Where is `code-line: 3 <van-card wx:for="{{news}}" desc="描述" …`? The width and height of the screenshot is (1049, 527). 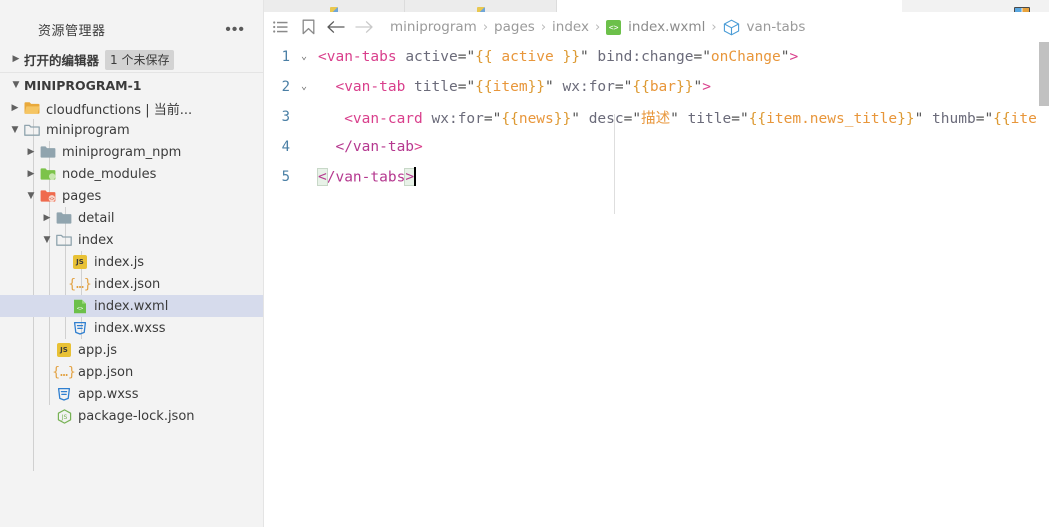 code-line: 3 <van-card wx:for="{{news}}" desc="描述" … is located at coordinates (656, 117).